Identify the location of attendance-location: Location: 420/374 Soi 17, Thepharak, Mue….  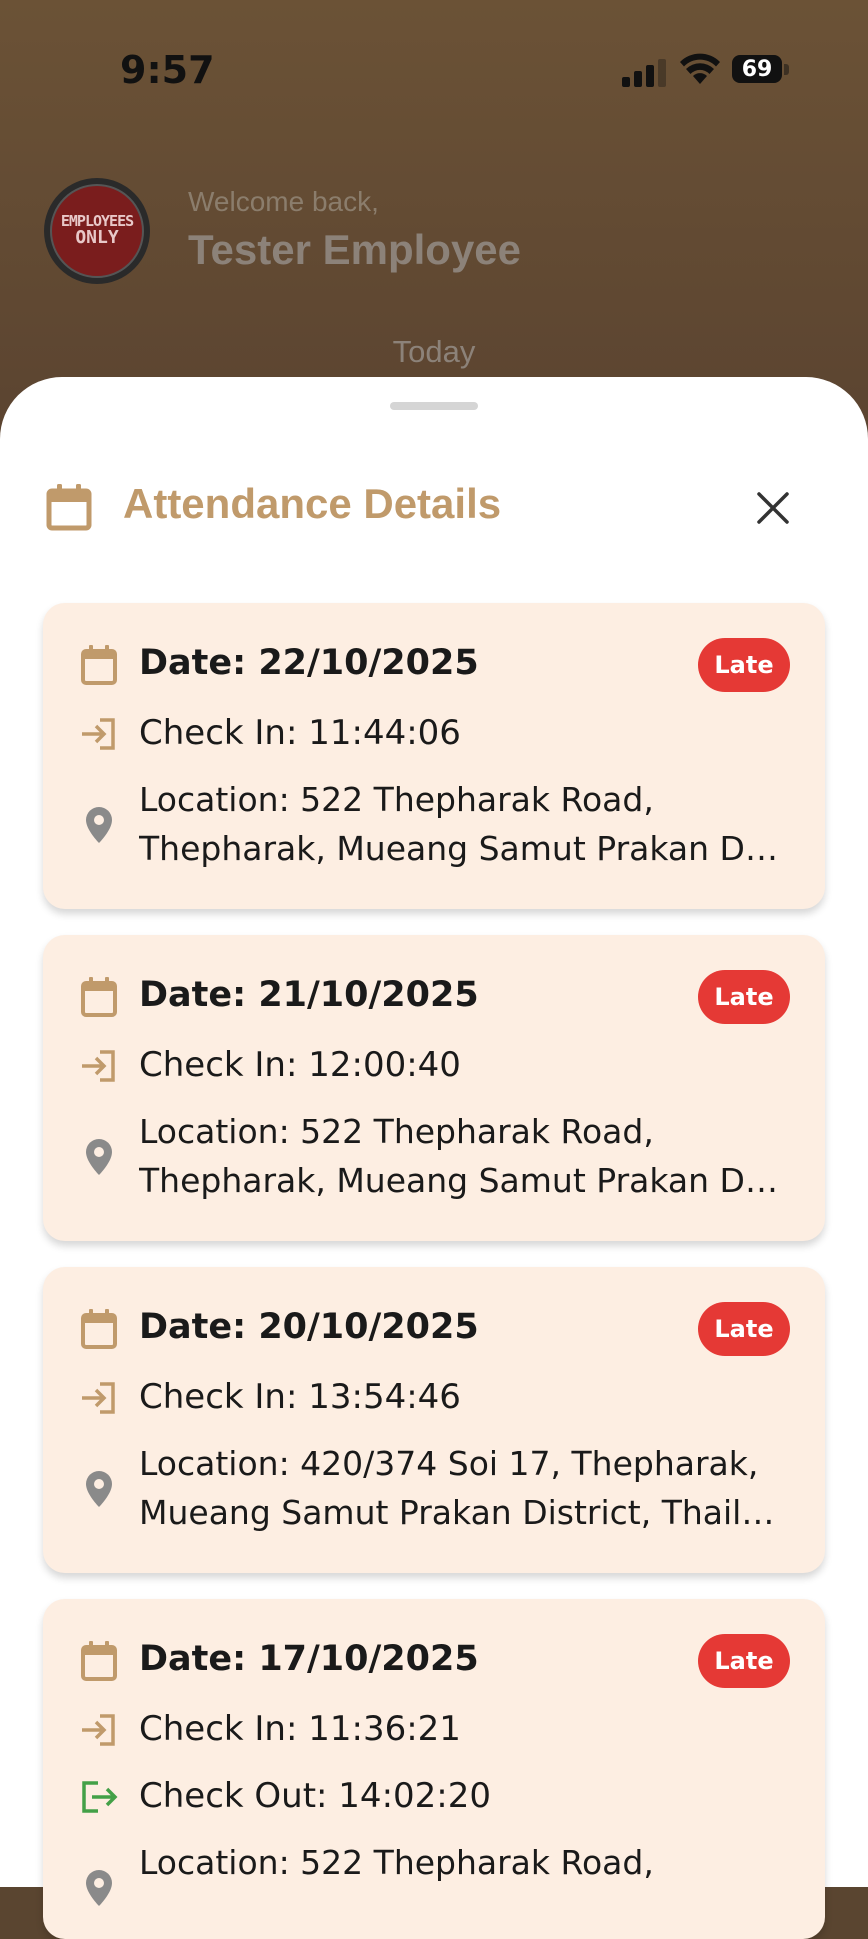
(459, 1488).